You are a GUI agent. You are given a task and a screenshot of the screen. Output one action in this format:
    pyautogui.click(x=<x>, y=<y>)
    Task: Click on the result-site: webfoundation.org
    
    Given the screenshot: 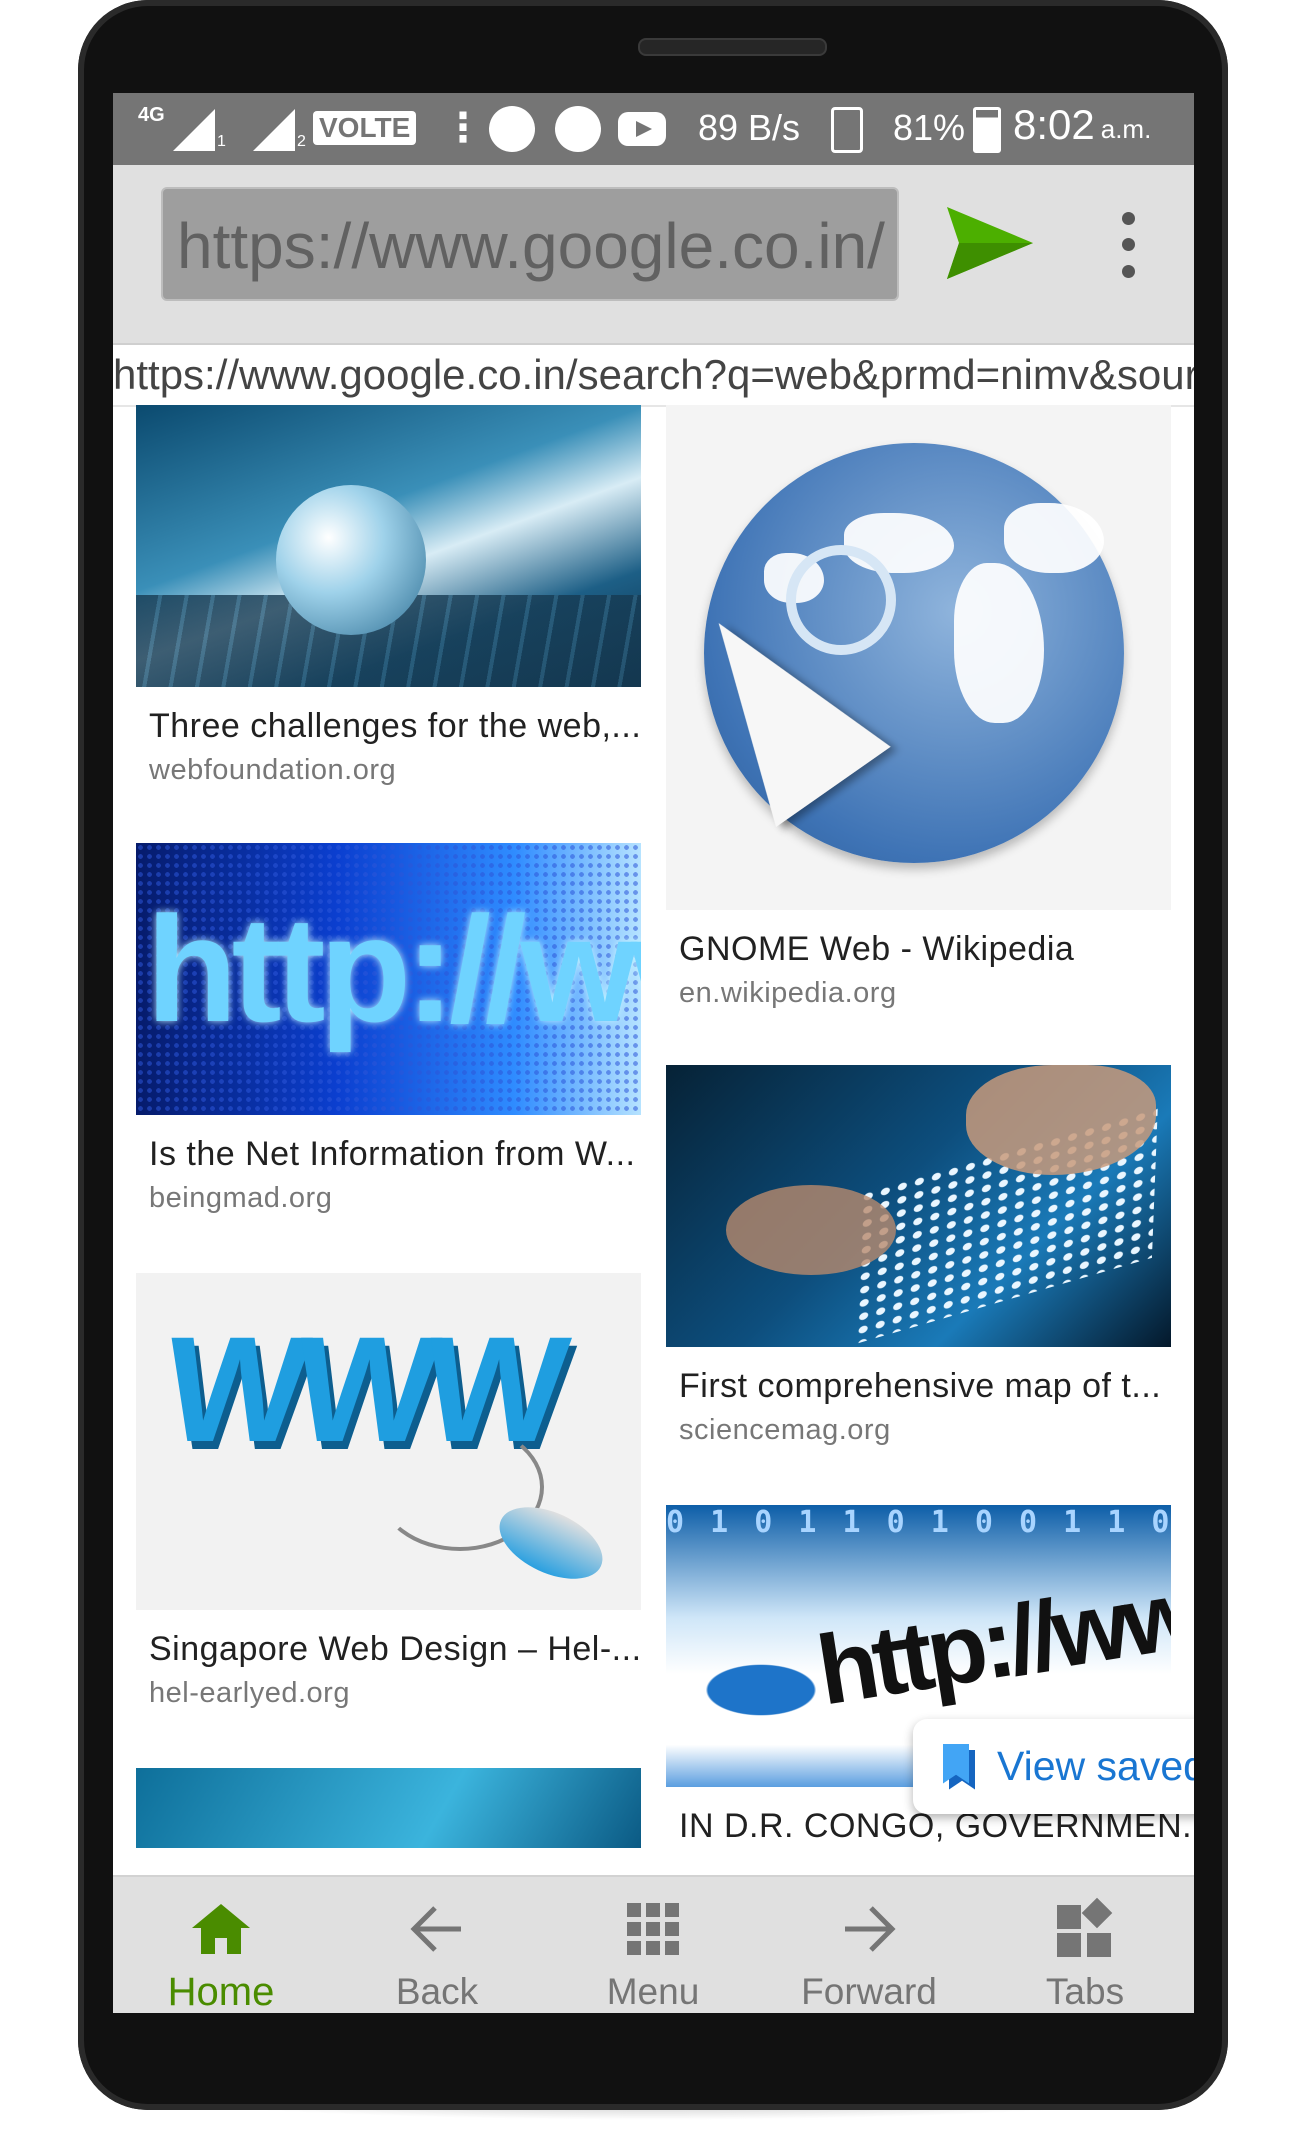 What is the action you would take?
    pyautogui.click(x=273, y=770)
    